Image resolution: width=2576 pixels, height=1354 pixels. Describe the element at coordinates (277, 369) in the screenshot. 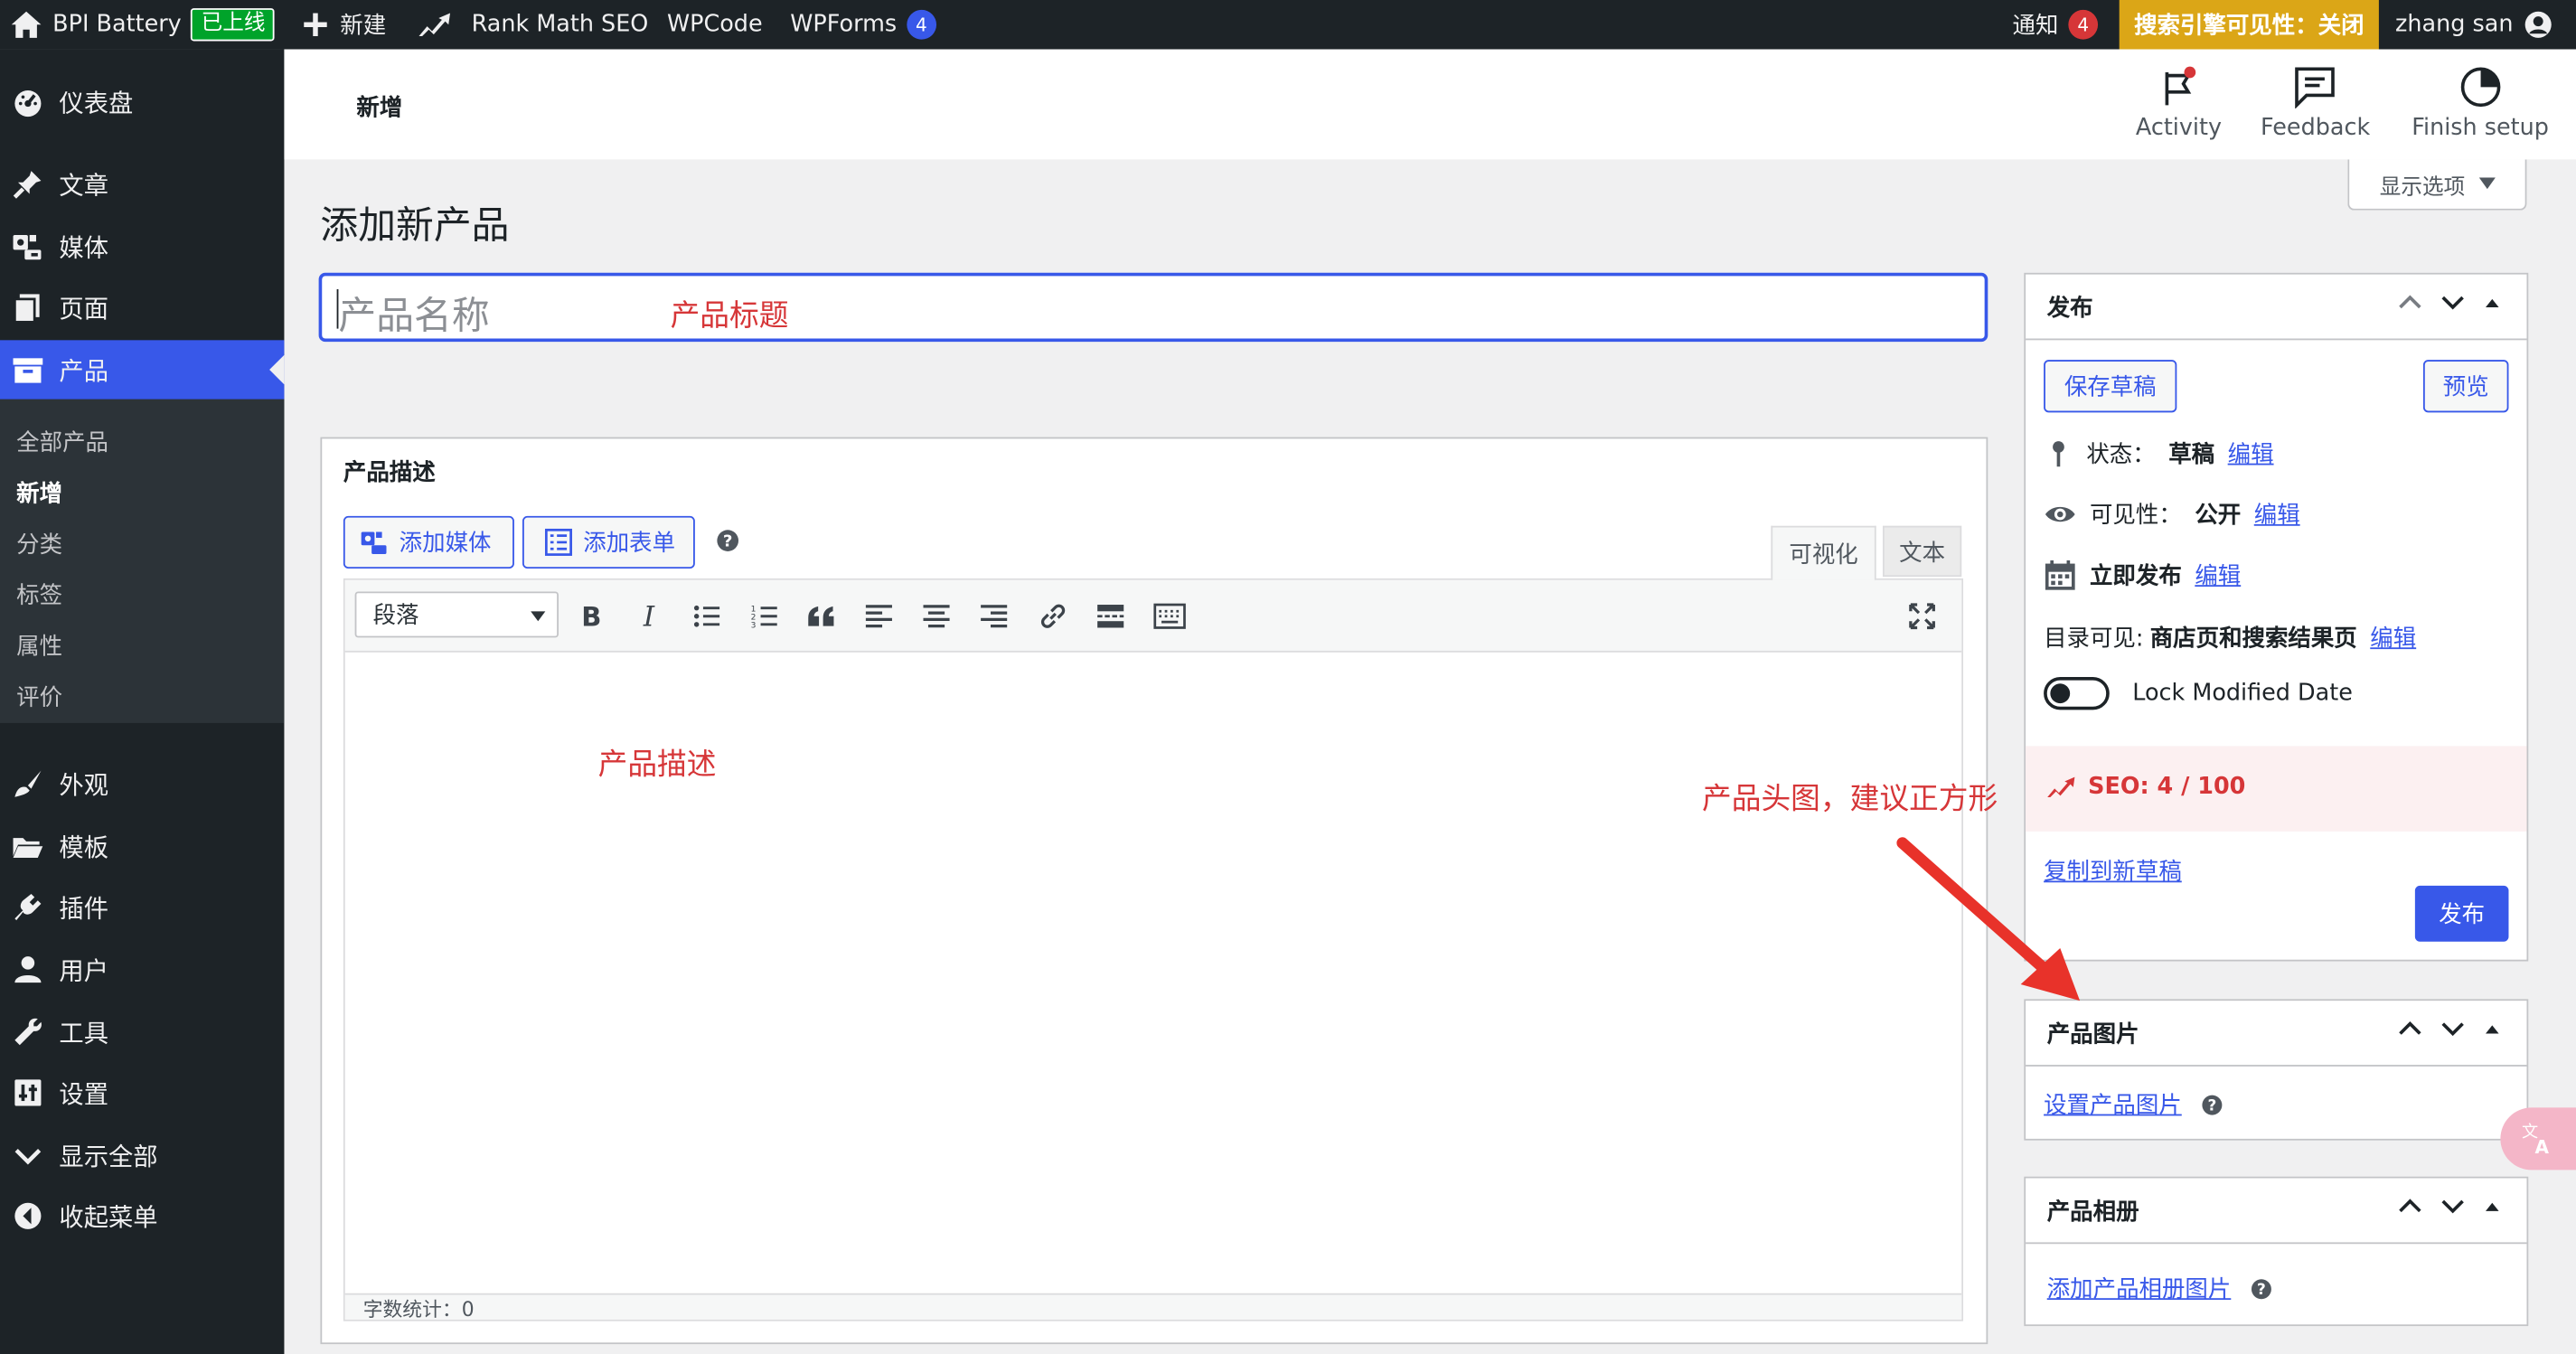

I see `active-pointer` at that location.